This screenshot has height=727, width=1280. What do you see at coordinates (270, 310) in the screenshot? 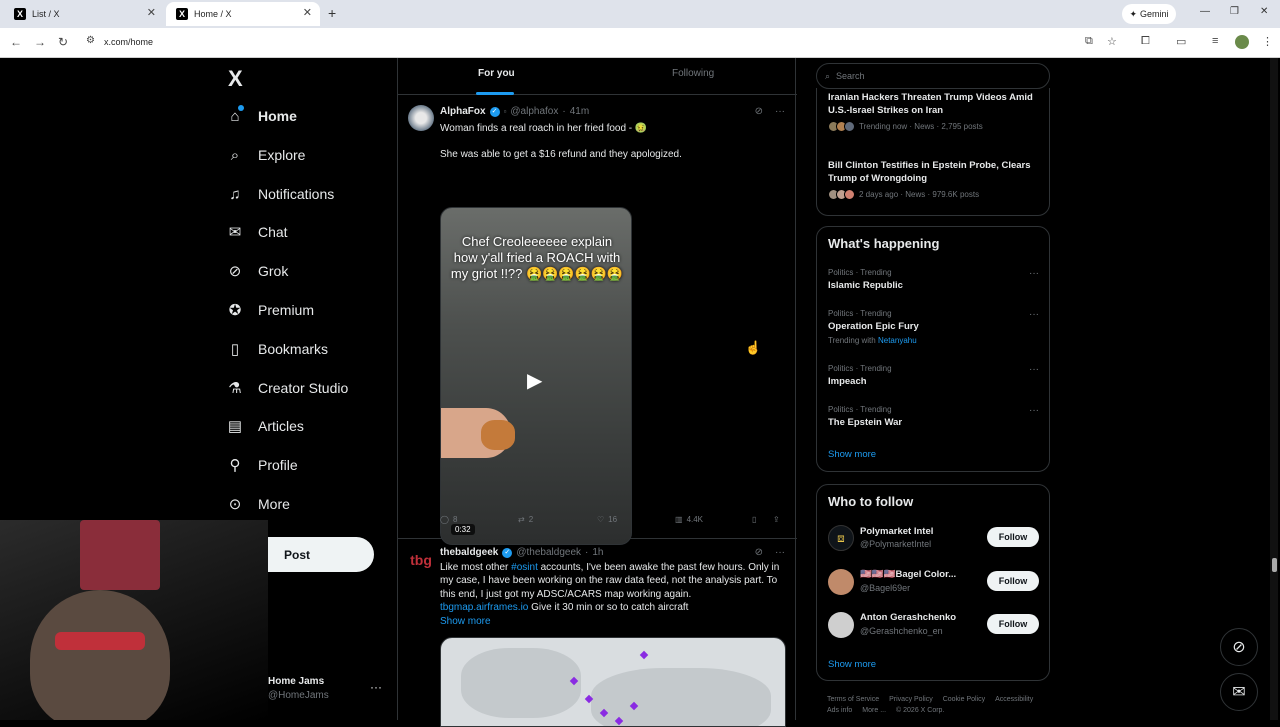
I see `nav-premium: ✪ Premium` at bounding box center [270, 310].